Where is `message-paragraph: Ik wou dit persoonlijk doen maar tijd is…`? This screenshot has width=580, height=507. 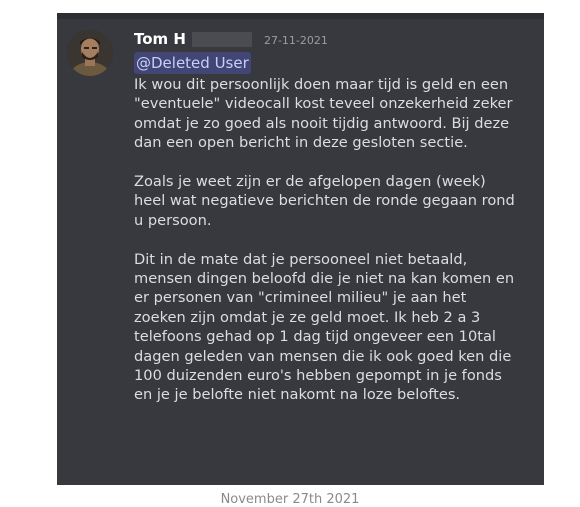 message-paragraph: Ik wou dit persoonlijk doen maar tijd is… is located at coordinates (334, 114).